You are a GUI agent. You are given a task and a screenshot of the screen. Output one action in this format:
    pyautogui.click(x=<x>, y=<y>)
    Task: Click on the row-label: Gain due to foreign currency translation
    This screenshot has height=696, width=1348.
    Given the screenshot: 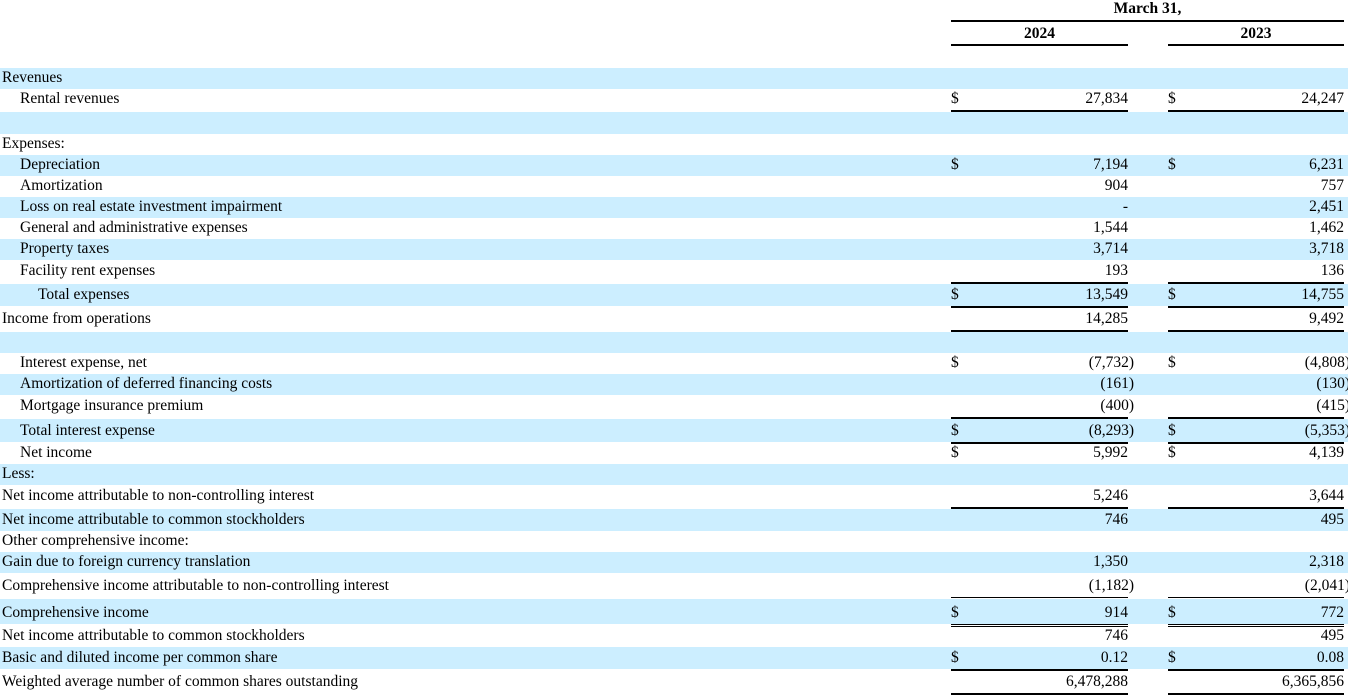 What is the action you would take?
    pyautogui.click(x=126, y=561)
    